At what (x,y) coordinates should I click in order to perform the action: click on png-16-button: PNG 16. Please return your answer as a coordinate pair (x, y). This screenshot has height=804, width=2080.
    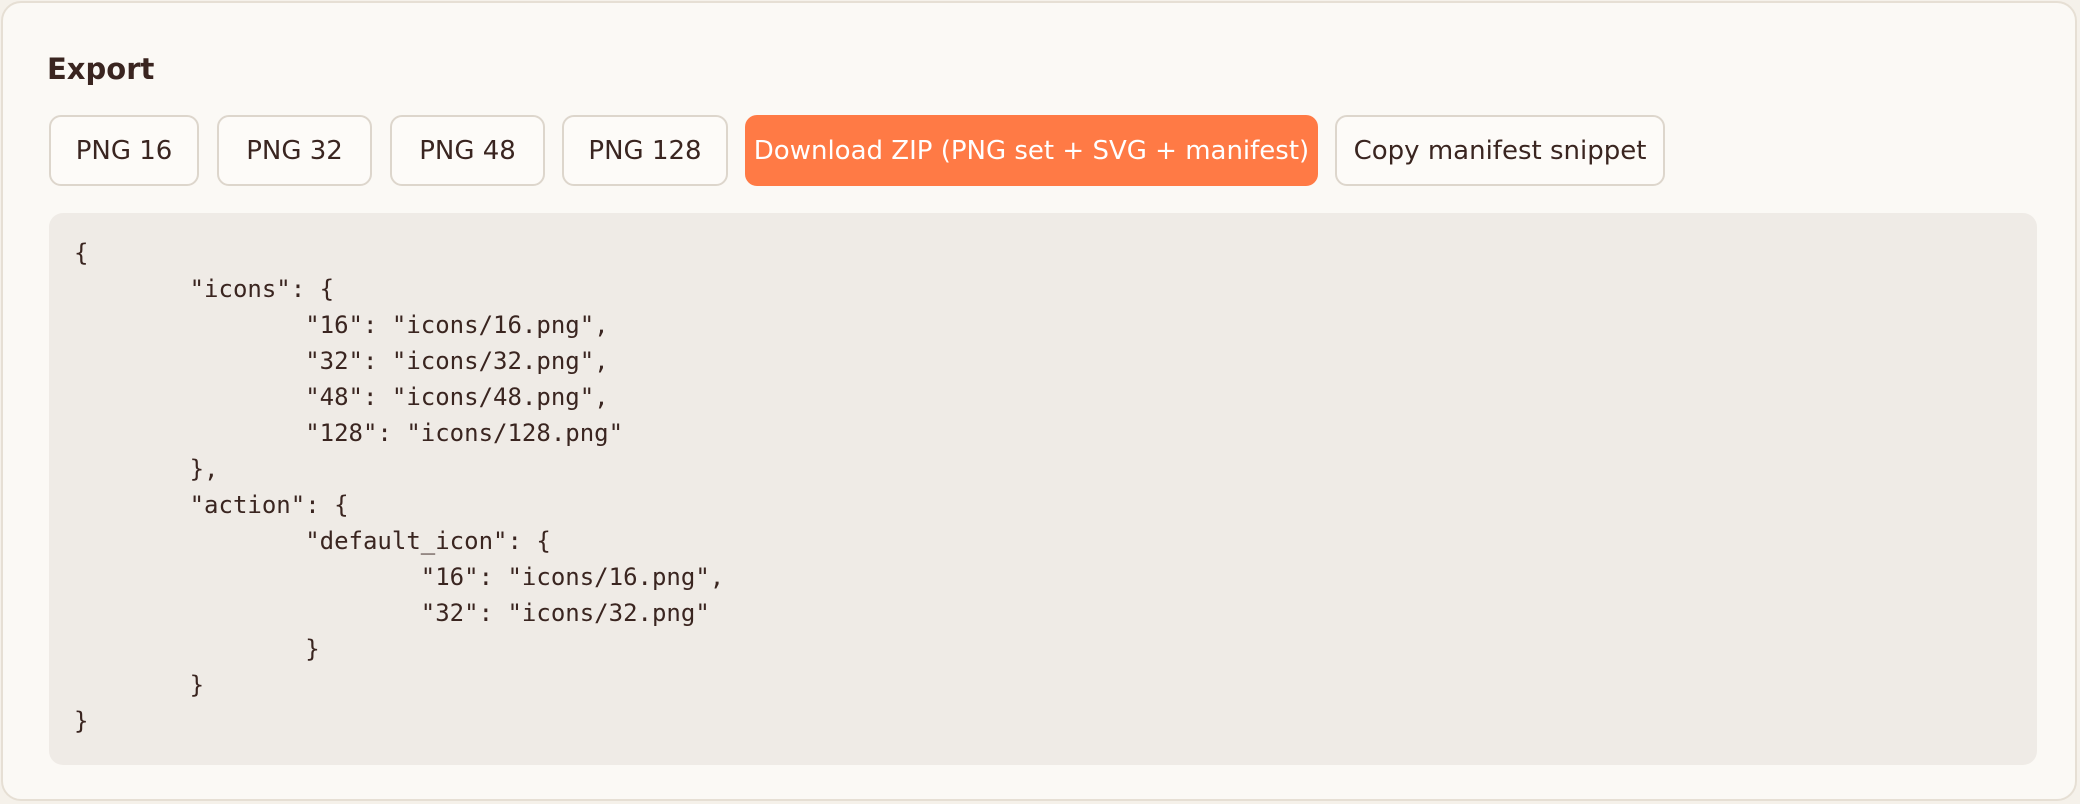
    Looking at the image, I should click on (124, 150).